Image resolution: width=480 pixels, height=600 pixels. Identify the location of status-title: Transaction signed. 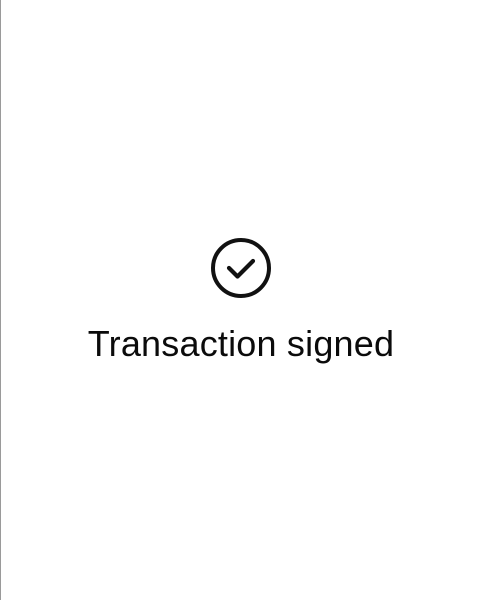
(241, 343).